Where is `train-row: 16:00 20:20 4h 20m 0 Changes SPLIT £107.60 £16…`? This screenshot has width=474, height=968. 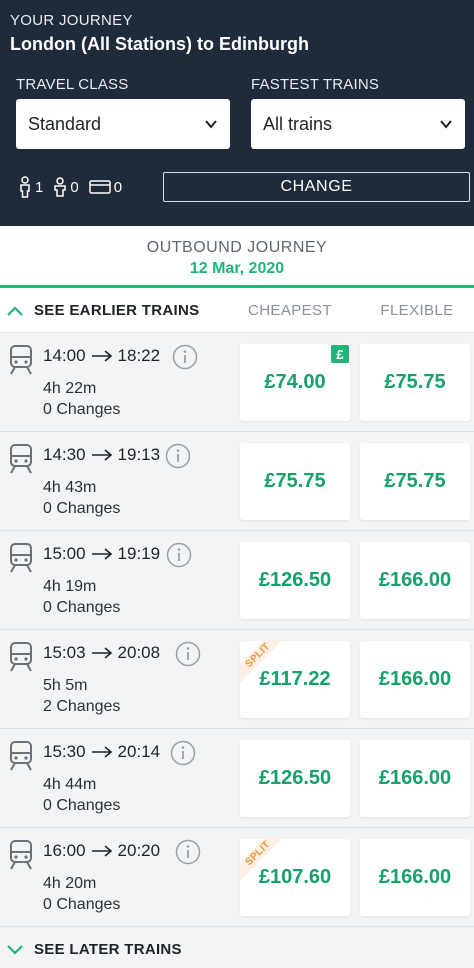 train-row: 16:00 20:20 4h 20m 0 Changes SPLIT £107.60 £16… is located at coordinates (237, 877).